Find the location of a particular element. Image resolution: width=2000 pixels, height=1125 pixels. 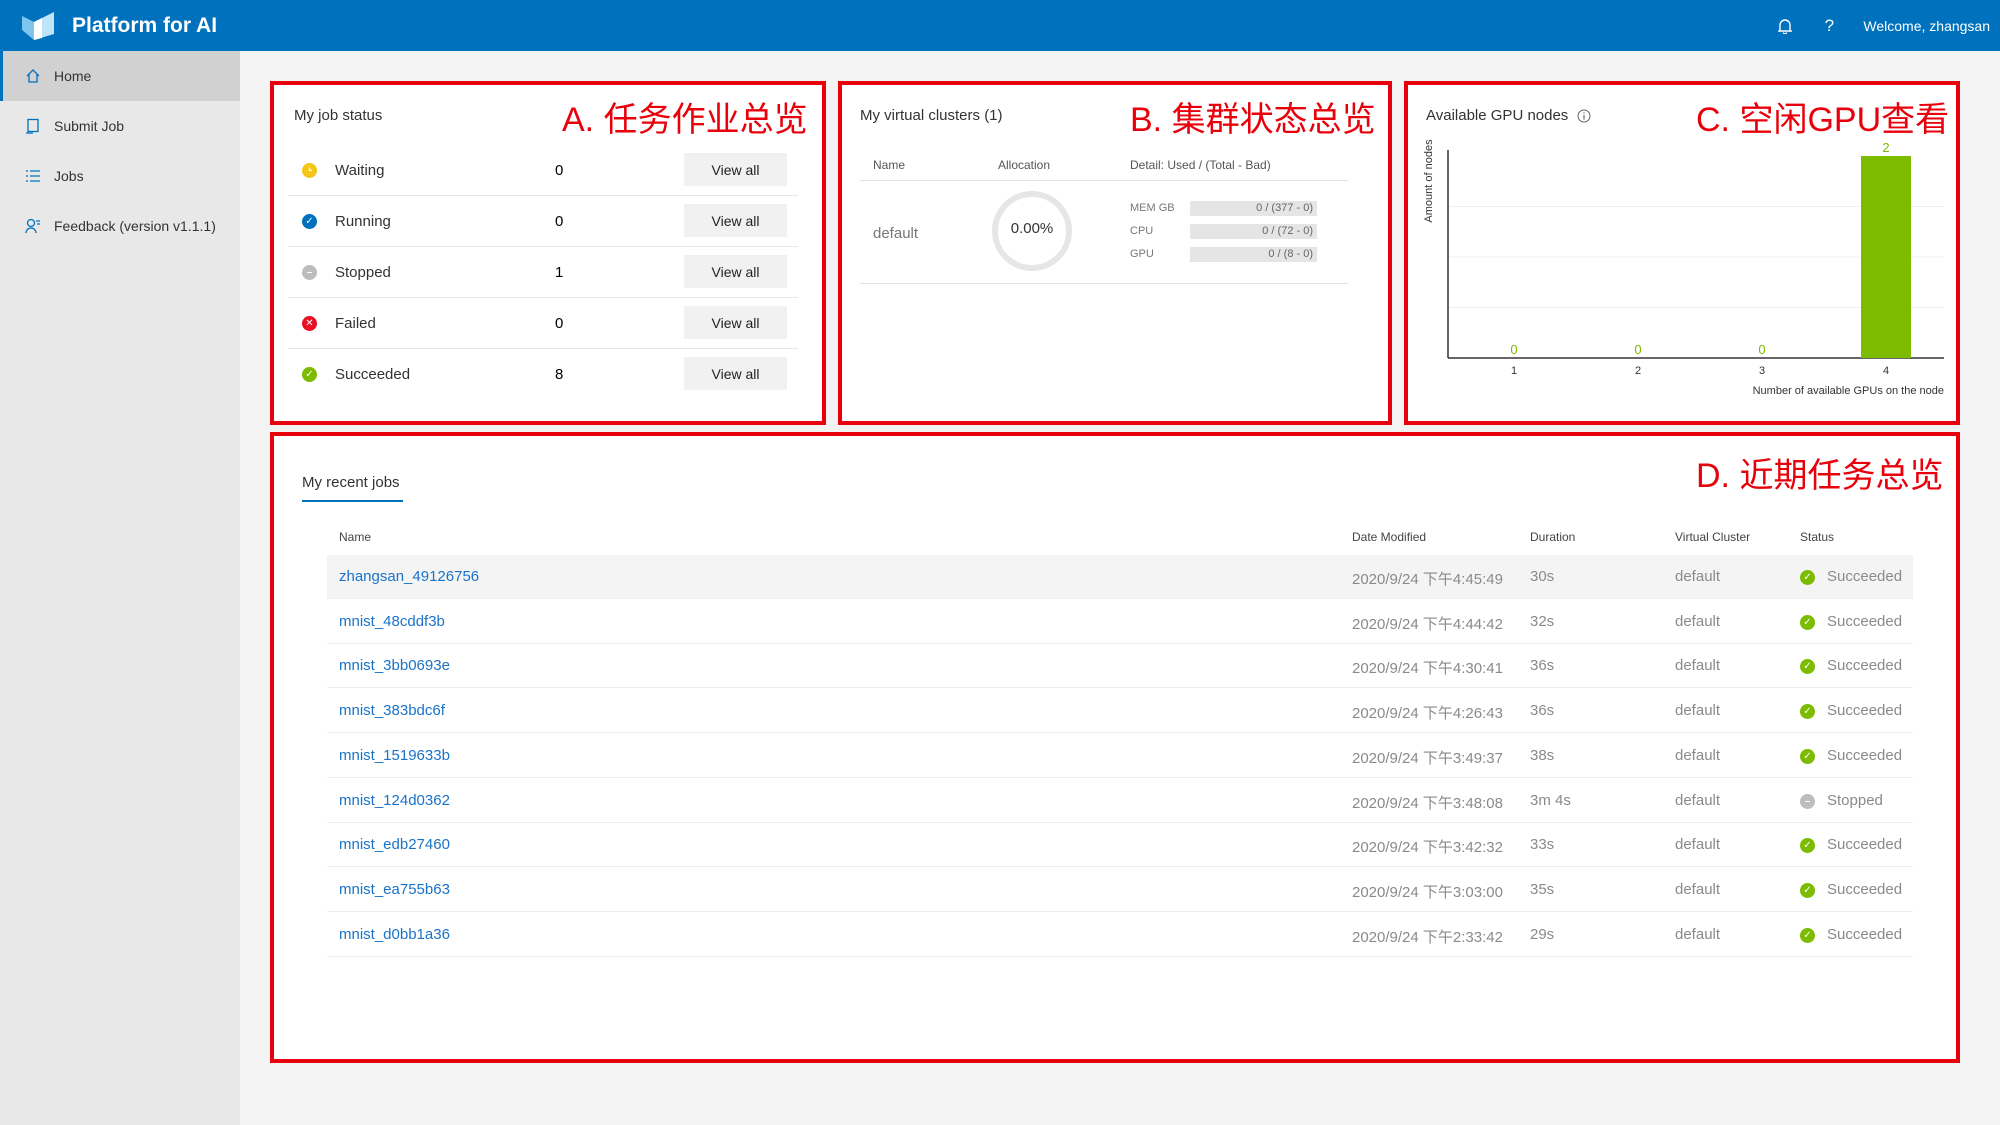

status-label: Failed is located at coordinates (355, 323).